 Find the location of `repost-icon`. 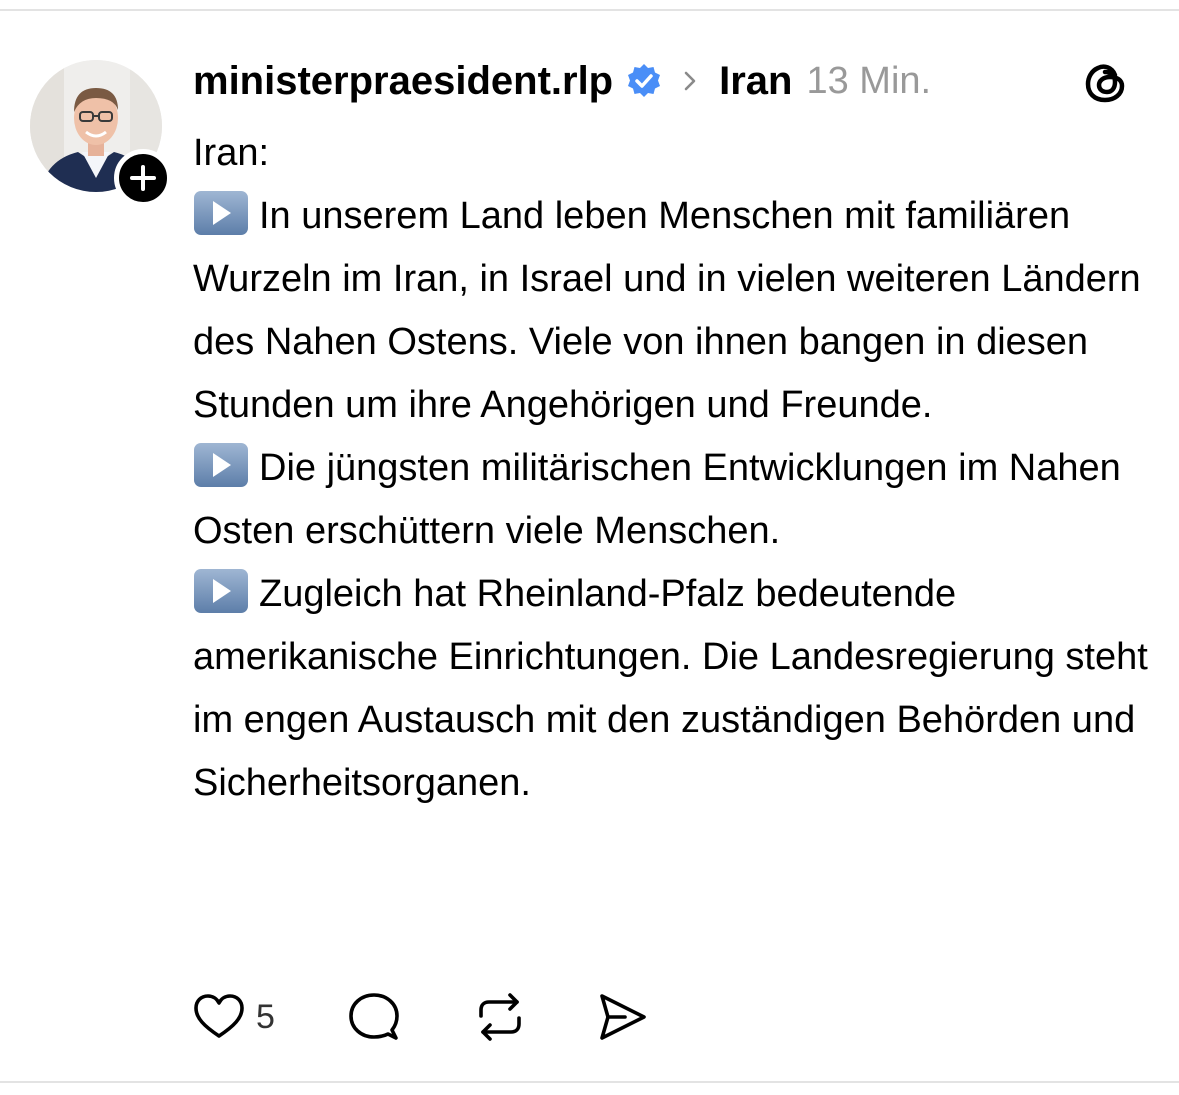

repost-icon is located at coordinates (500, 1017).